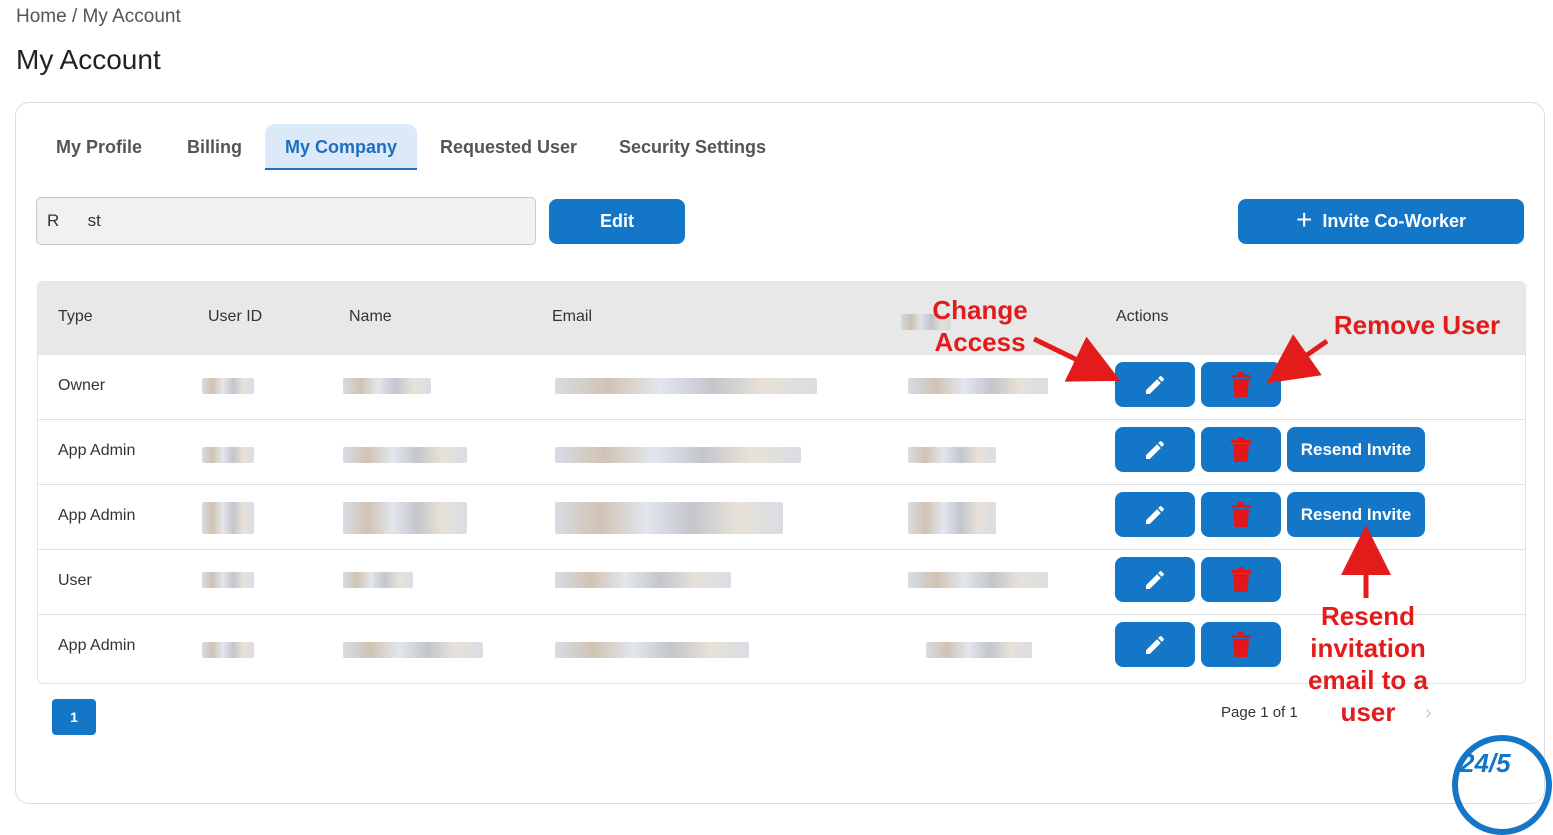 The image size is (1553, 835). I want to click on breadcrumb: Home / My Account, so click(98, 17).